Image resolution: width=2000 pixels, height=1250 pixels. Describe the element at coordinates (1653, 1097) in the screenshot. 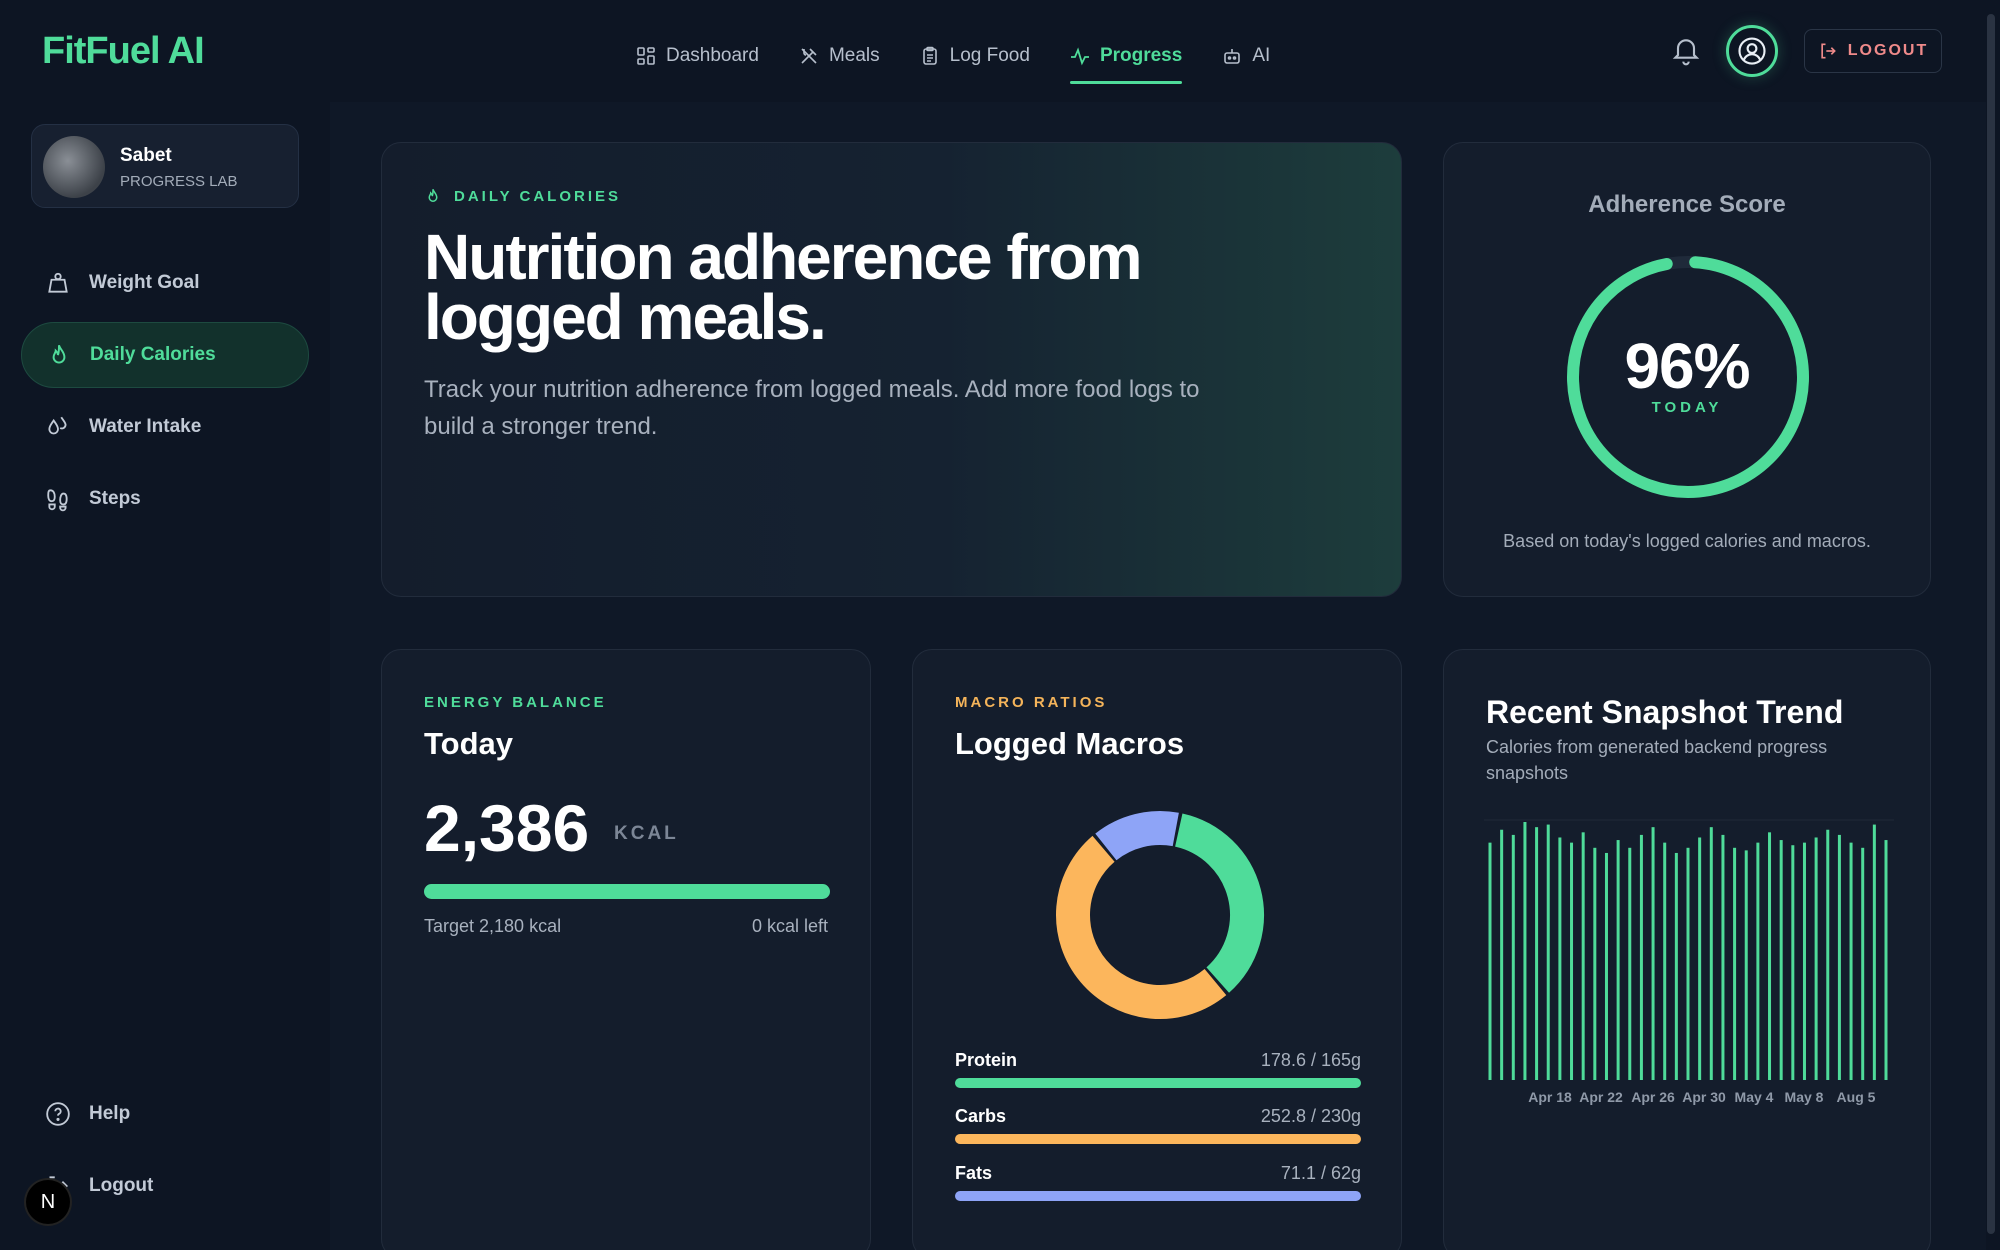

I see `x-tick-label: Apr 26` at that location.